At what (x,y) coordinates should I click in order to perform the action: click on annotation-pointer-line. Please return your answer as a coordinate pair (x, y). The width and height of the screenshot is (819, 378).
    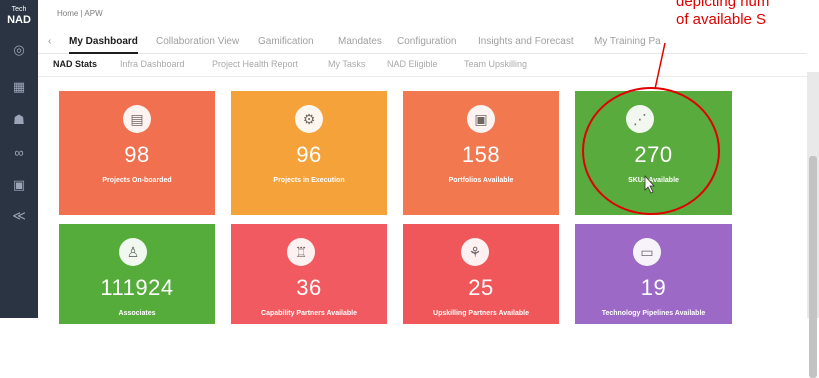
    Looking at the image, I should click on (660, 66).